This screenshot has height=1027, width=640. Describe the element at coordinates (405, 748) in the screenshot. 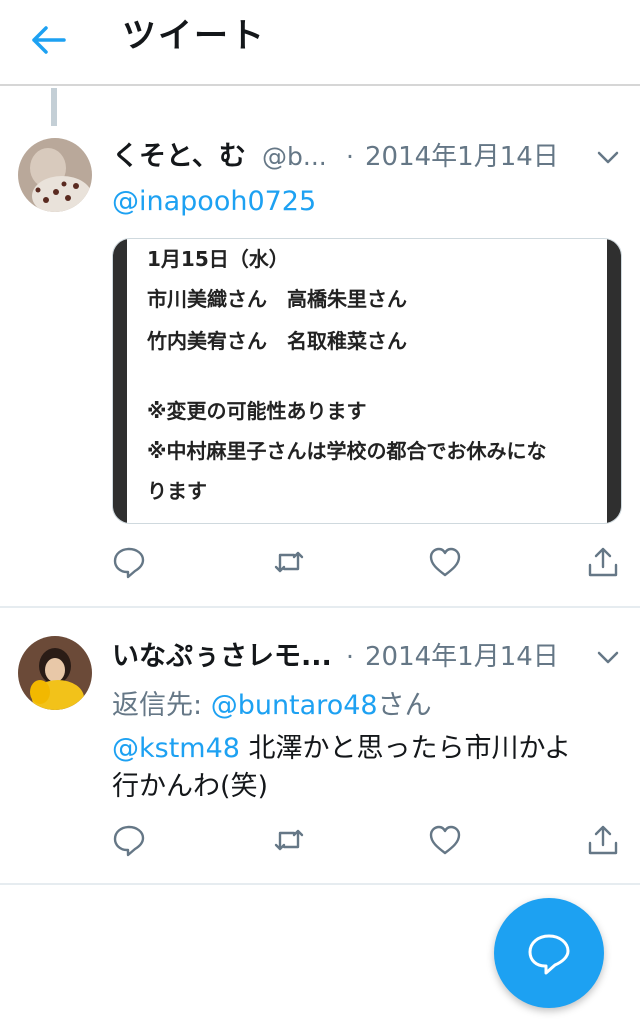

I see `tweet-text: 北澤かと思ったら市川かよ` at that location.